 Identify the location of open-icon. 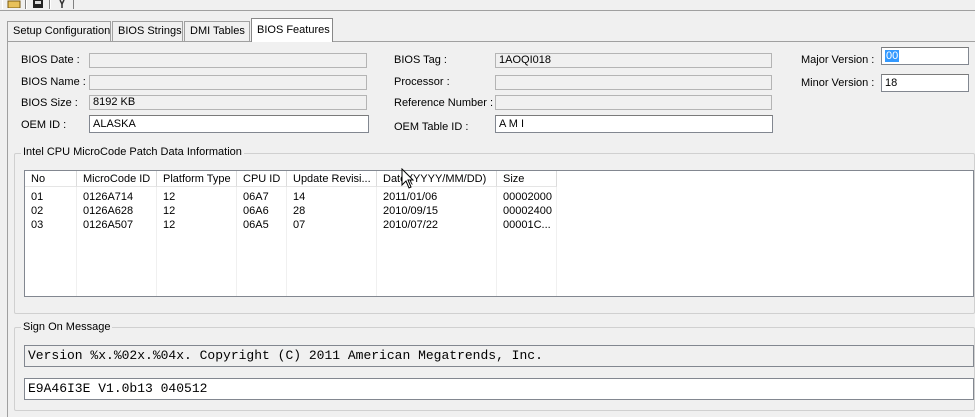
(14, 4).